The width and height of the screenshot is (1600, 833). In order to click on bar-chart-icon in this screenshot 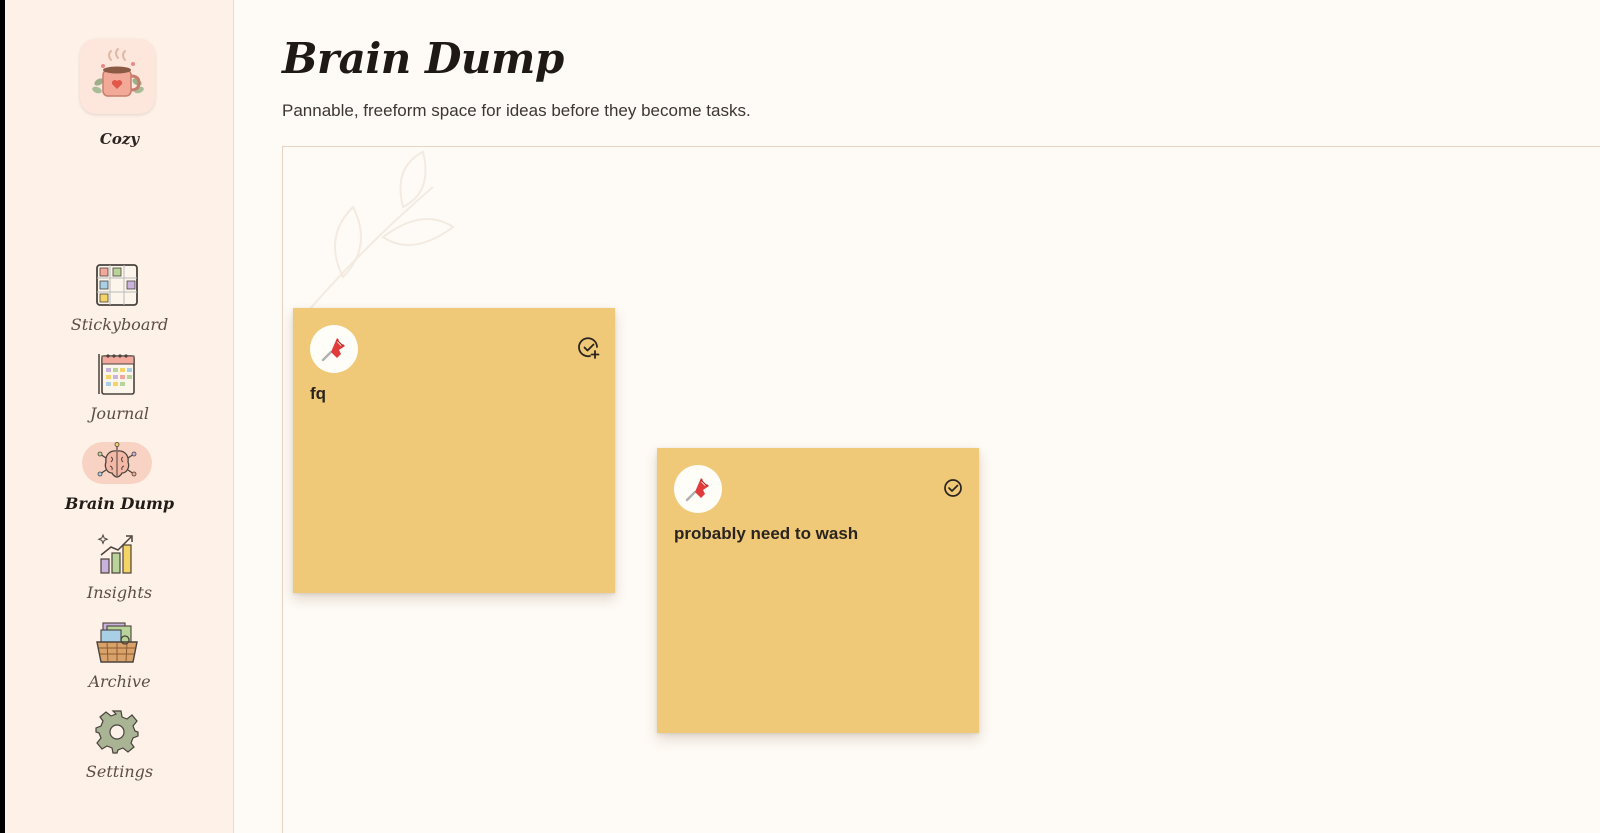, I will do `click(117, 553)`.